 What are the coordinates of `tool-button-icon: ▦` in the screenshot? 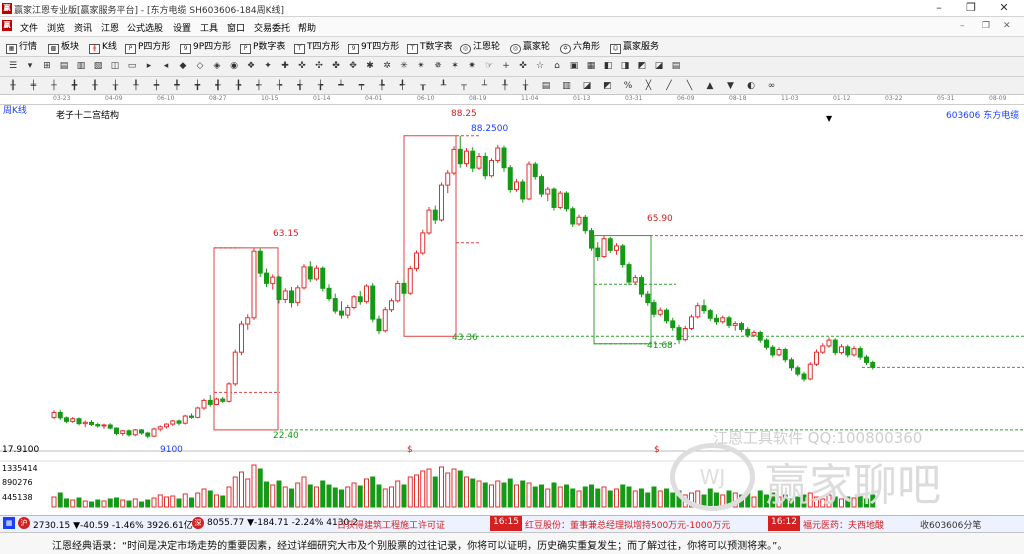 It's located at (591, 66).